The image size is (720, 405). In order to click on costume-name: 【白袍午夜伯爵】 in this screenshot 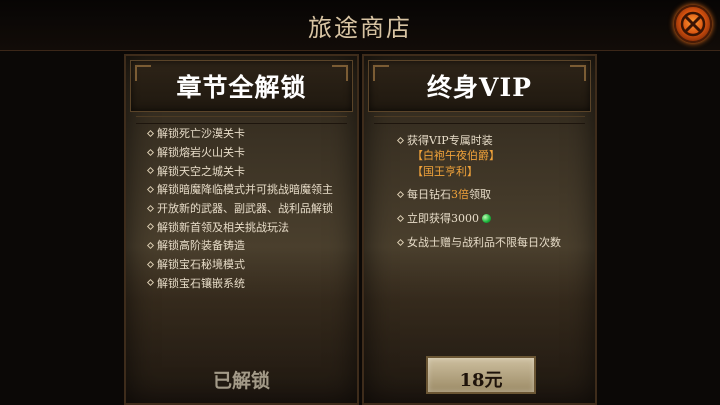, I will do `click(456, 155)`.